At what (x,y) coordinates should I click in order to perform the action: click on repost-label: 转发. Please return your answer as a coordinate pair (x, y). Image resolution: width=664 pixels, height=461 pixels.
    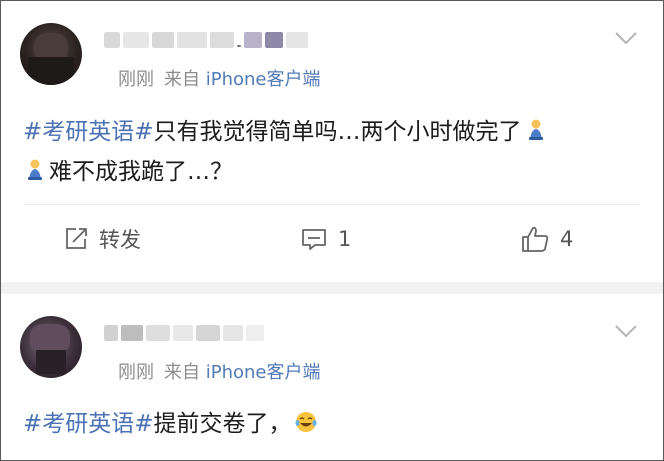
    Looking at the image, I should click on (120, 240).